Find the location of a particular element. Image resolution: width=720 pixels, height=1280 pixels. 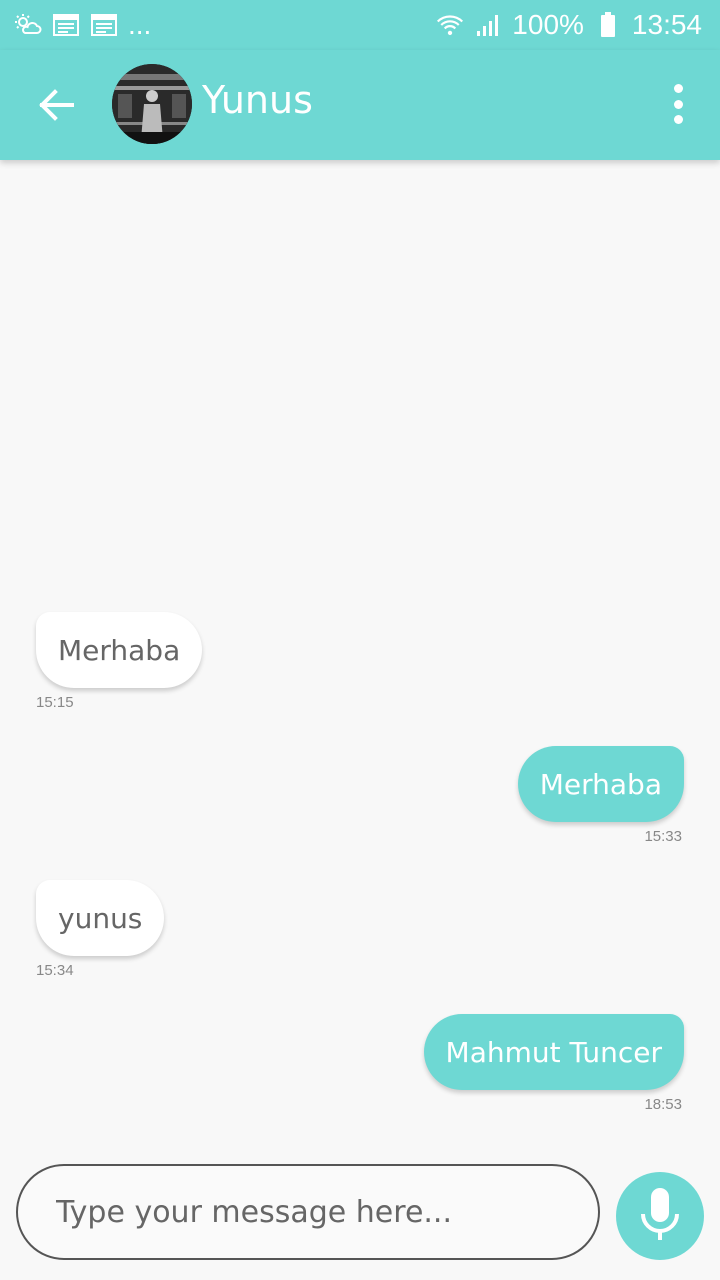

arrow-left-icon is located at coordinates (56, 105).